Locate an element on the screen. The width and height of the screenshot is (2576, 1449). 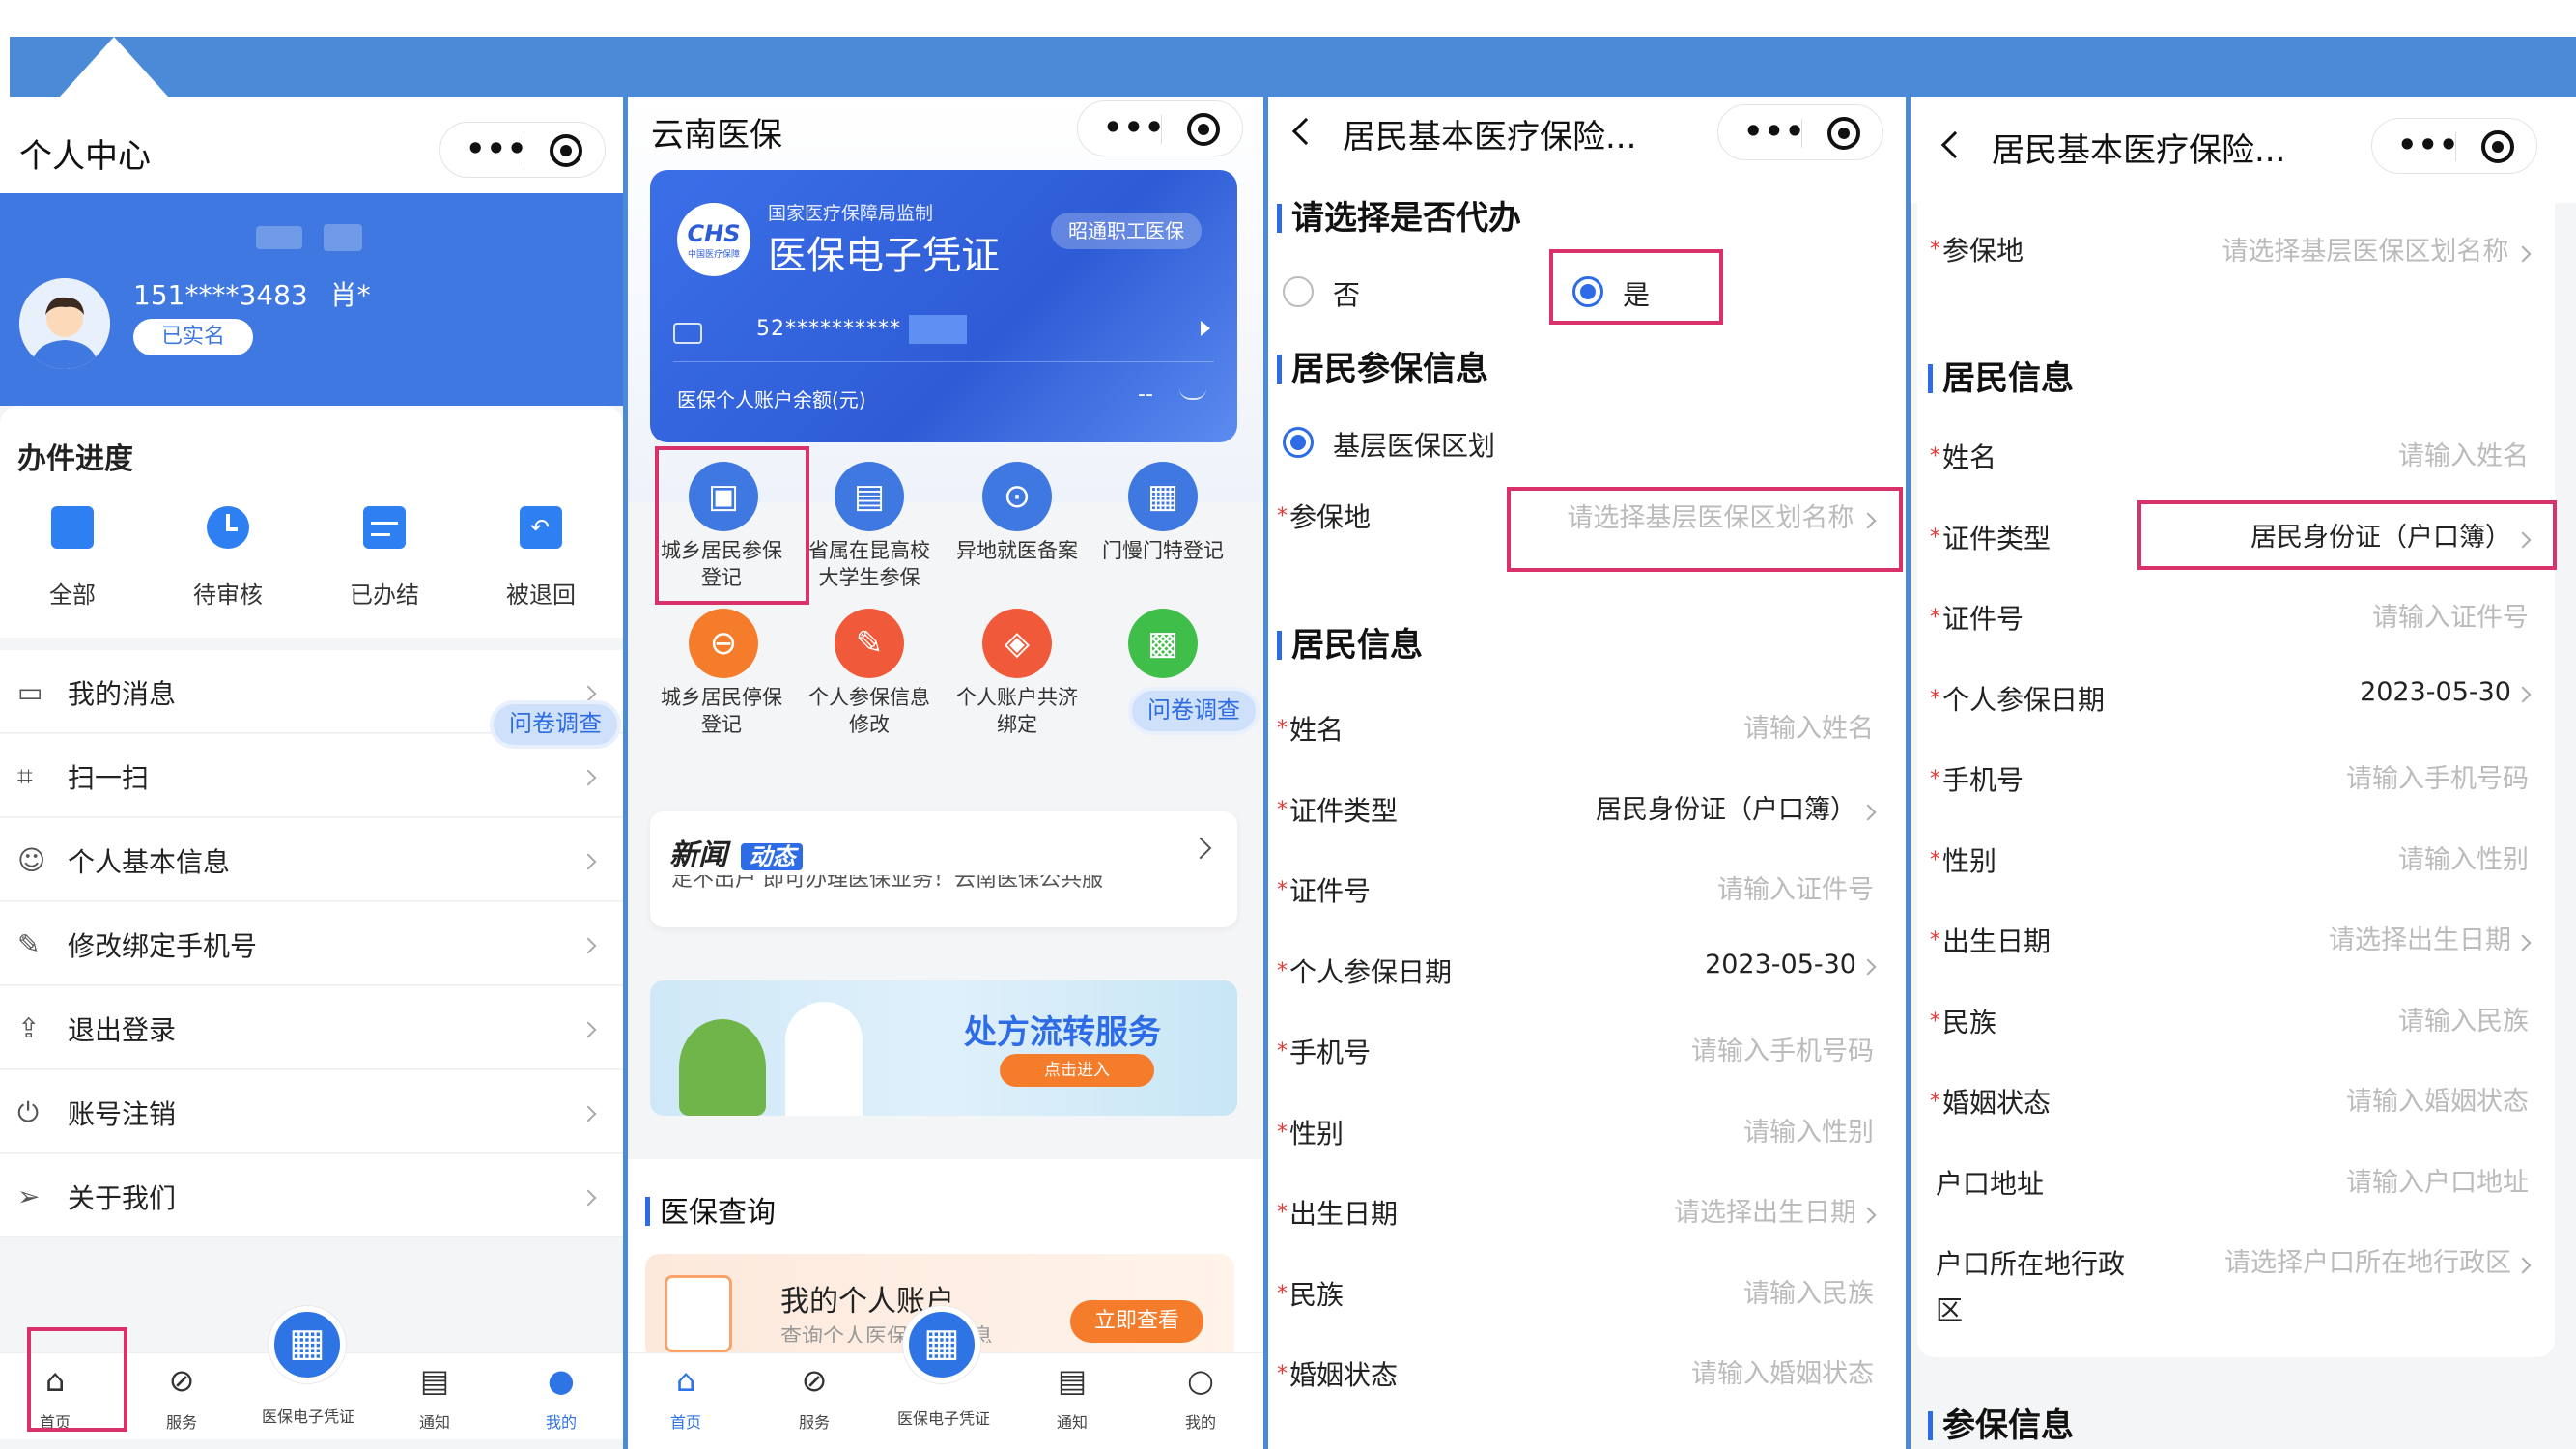
highlight-id-type is located at coordinates (2347, 535).